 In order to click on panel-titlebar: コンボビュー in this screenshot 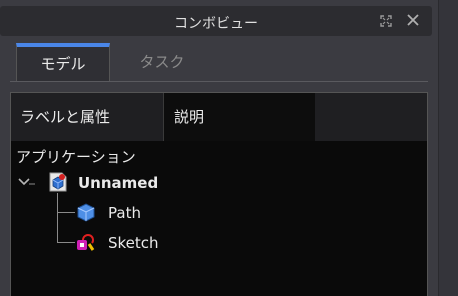, I will do `click(216, 21)`.